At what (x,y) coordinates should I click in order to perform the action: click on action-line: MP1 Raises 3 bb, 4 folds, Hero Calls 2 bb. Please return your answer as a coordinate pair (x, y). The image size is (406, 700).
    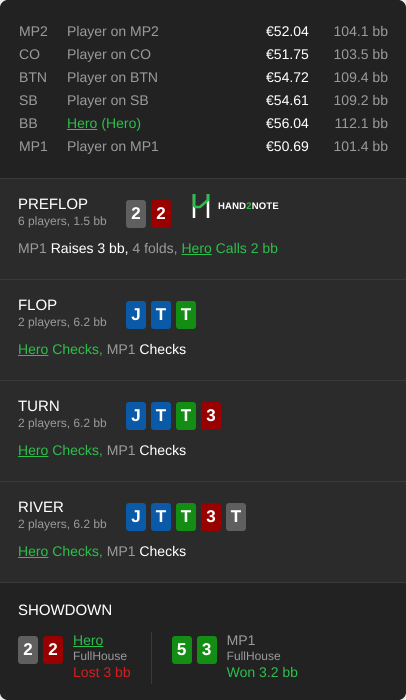
    Looking at the image, I should click on (148, 248).